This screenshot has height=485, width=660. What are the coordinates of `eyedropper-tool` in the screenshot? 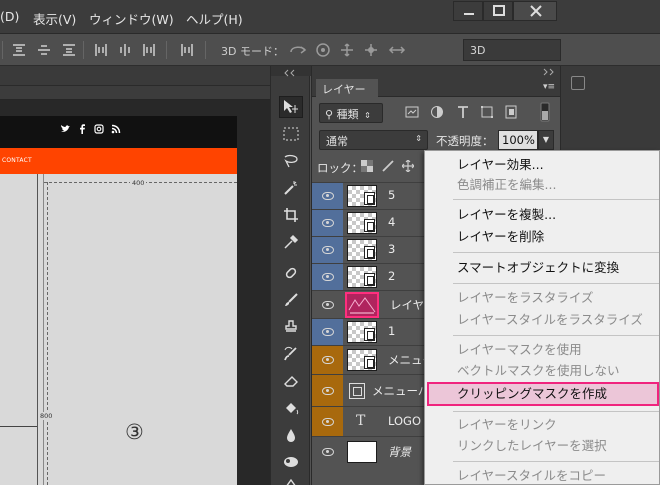 It's located at (291, 242).